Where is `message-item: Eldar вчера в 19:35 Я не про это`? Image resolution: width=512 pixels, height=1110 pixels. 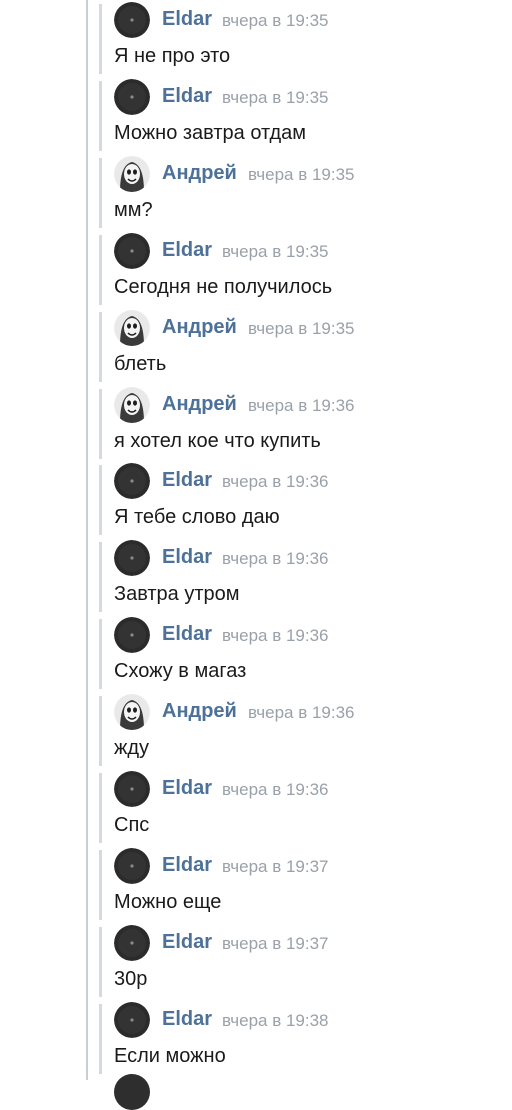 message-item: Eldar вчера в 19:35 Я не про это is located at coordinates (256, 40).